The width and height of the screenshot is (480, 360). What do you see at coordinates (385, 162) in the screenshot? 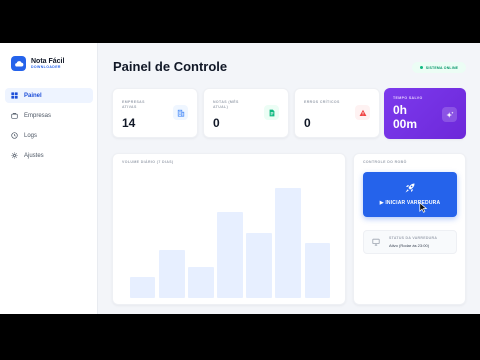
I see `control-title: CONTROLE DO ROBÔ` at bounding box center [385, 162].